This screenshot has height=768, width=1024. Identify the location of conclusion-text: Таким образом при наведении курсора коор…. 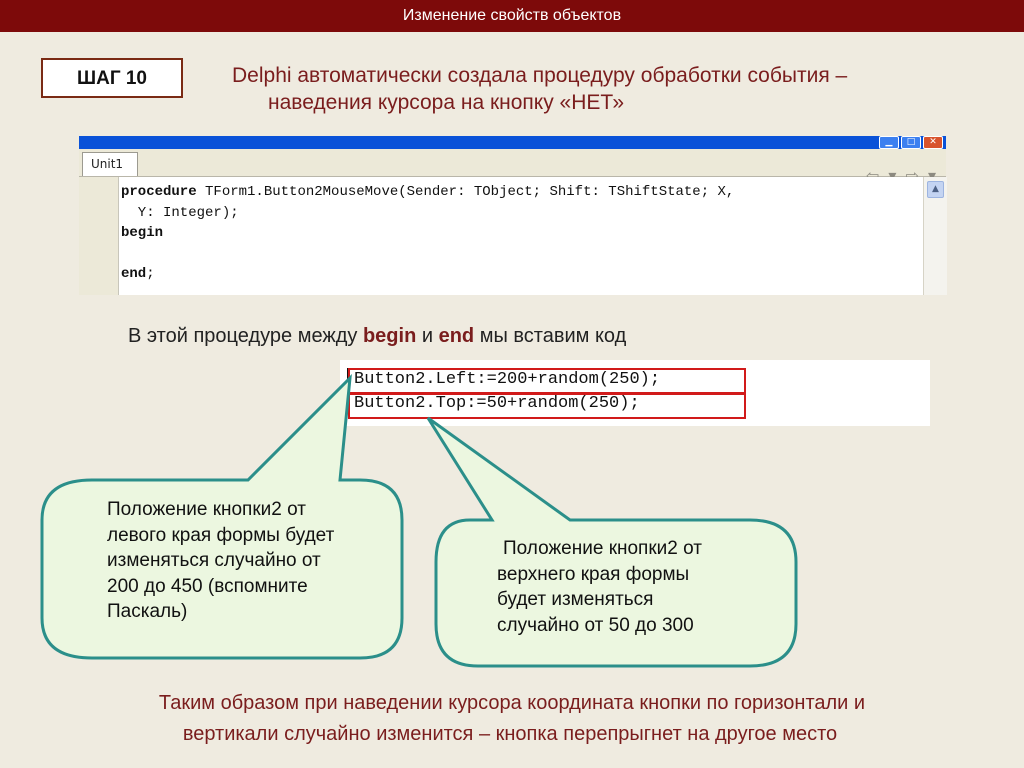
(512, 719).